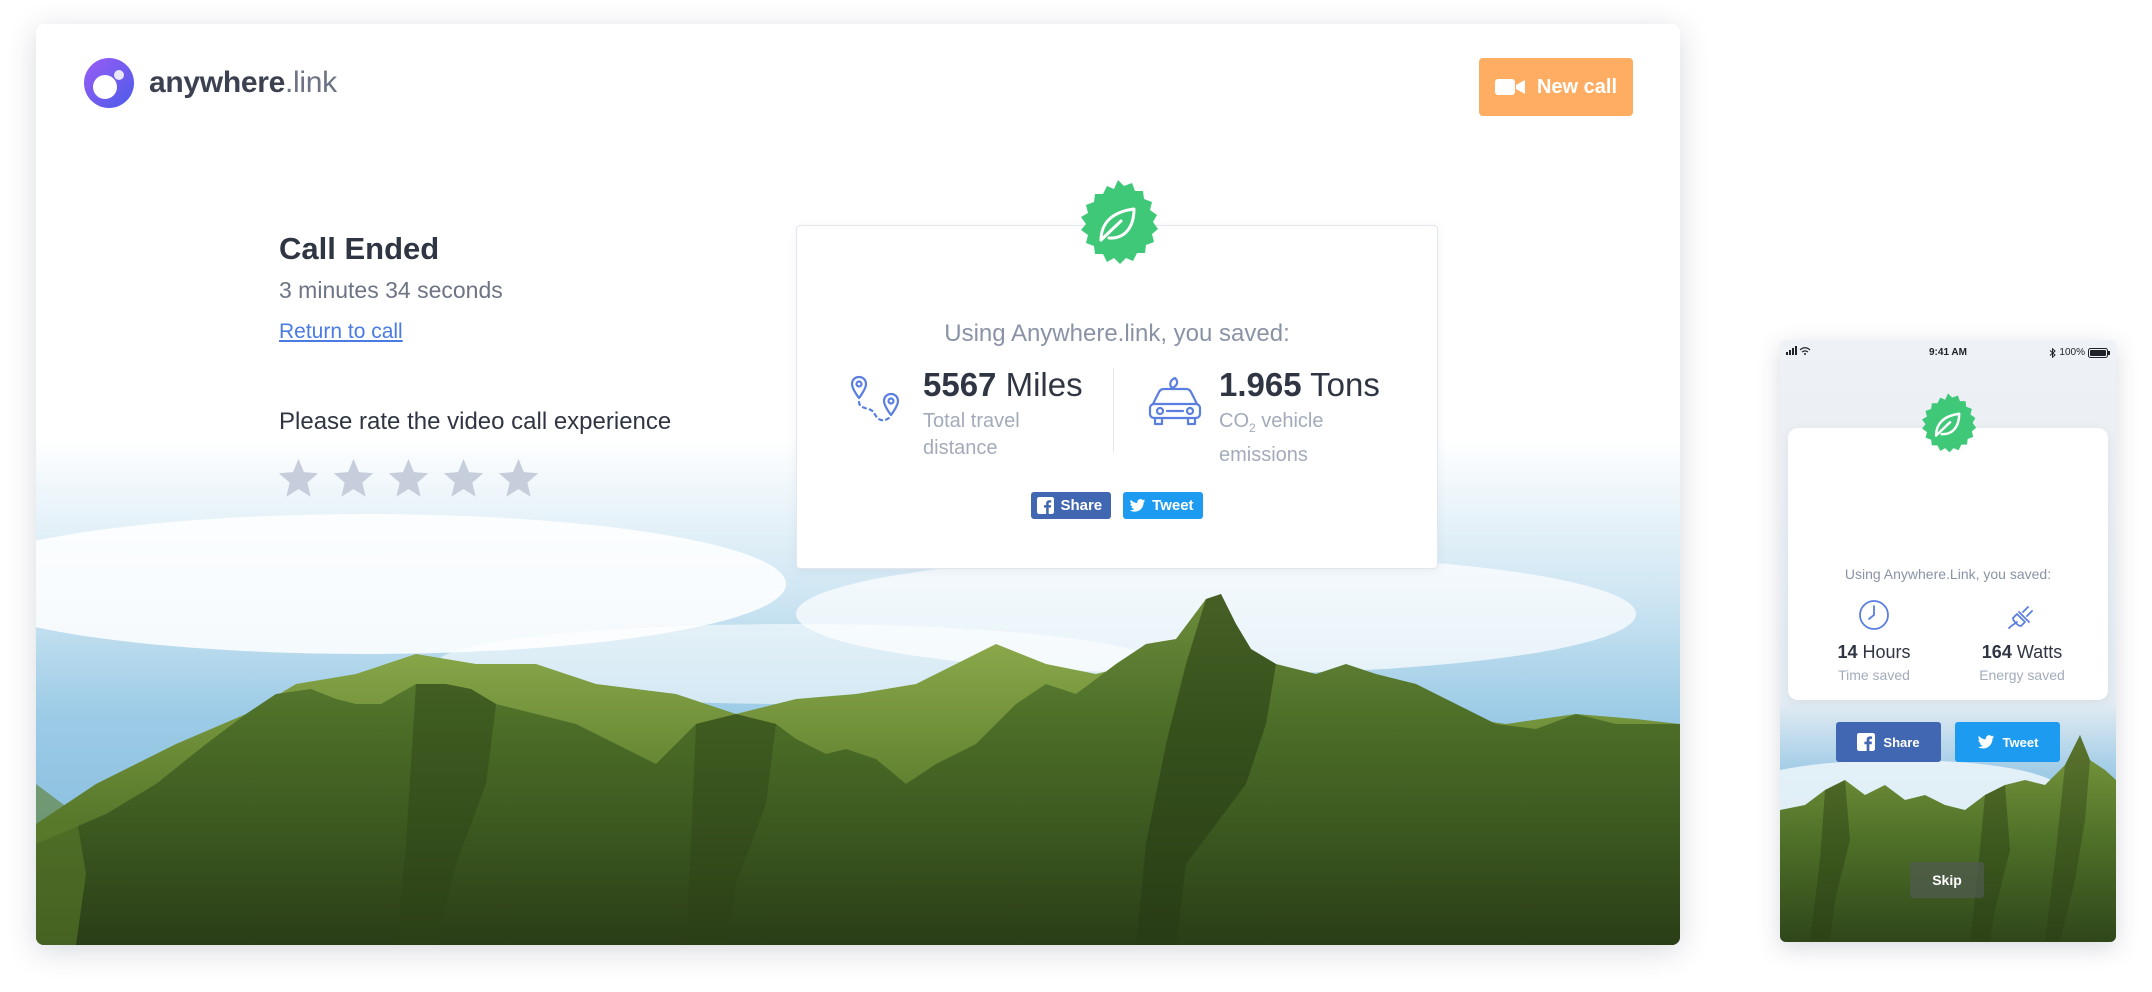 Image resolution: width=2152 pixels, height=992 pixels. Describe the element at coordinates (1948, 352) in the screenshot. I see `status-bar: 9:41 AM 100%` at that location.